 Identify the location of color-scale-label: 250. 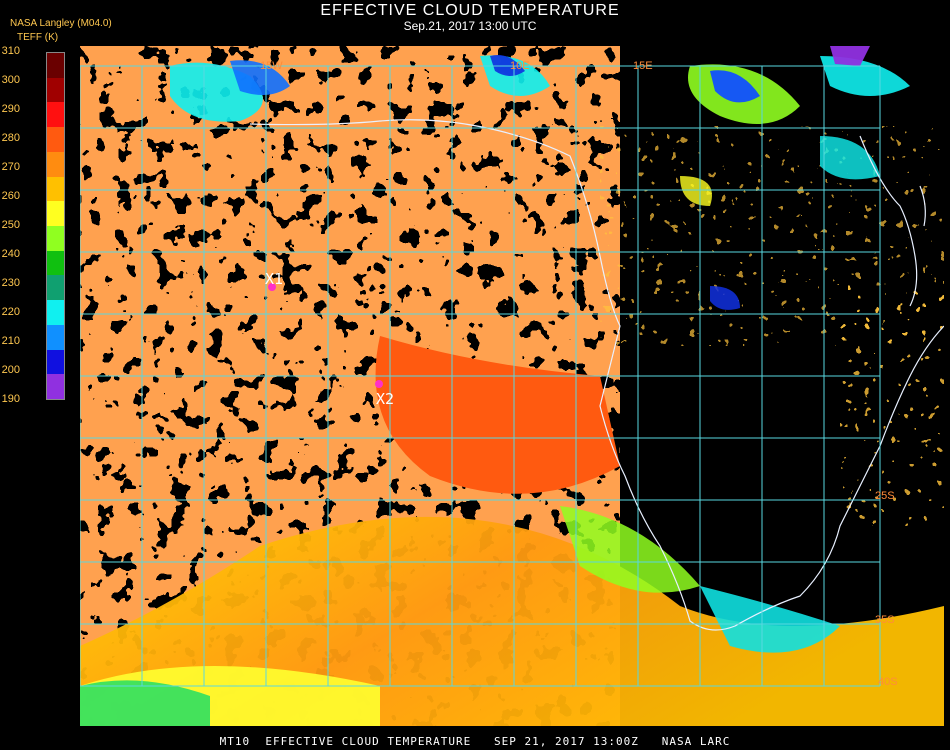
(10, 225).